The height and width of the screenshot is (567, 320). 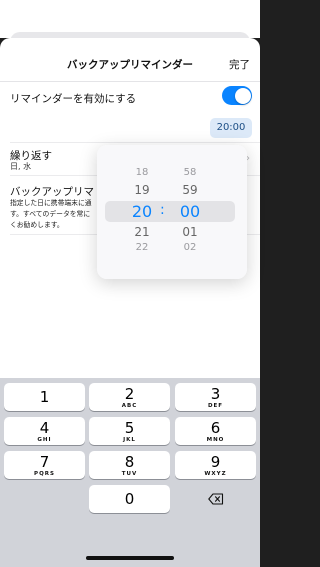 I want to click on key-9: 9 WXYZ, so click(x=215, y=465).